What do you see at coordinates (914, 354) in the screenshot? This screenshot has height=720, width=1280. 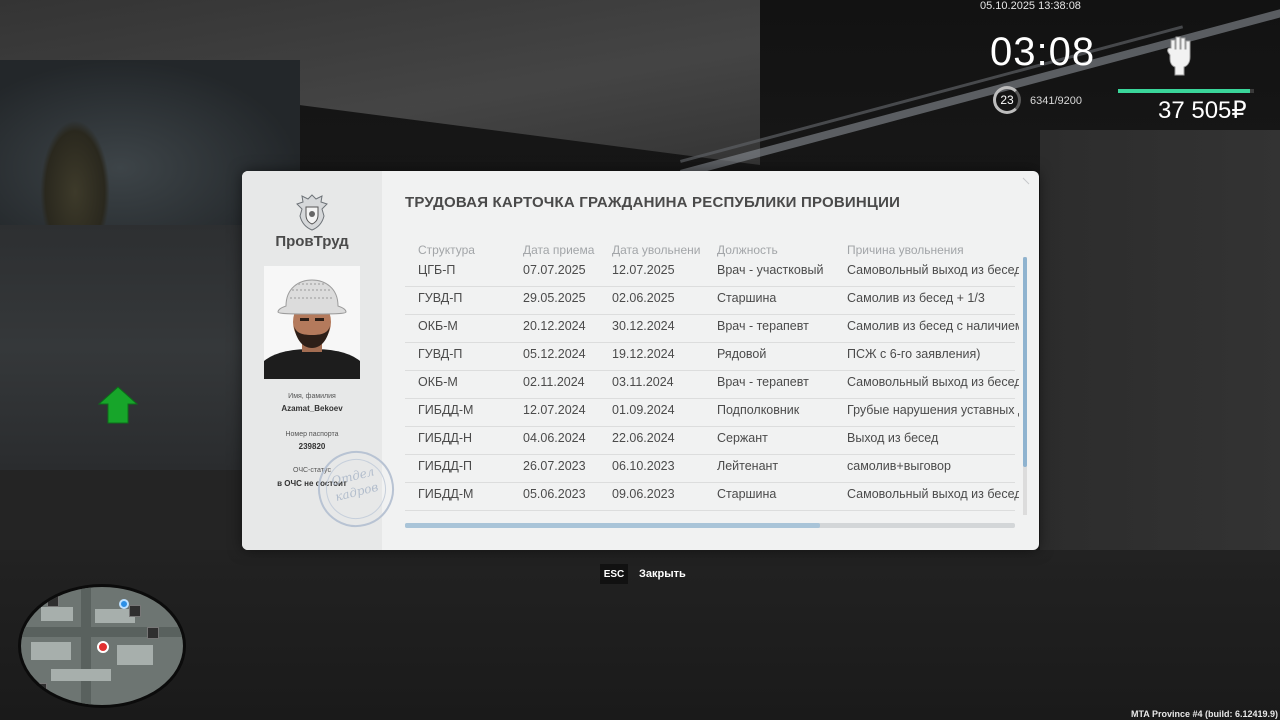 I see `cell-dismissal-reason: ПСЖ с 6-го заявления)` at bounding box center [914, 354].